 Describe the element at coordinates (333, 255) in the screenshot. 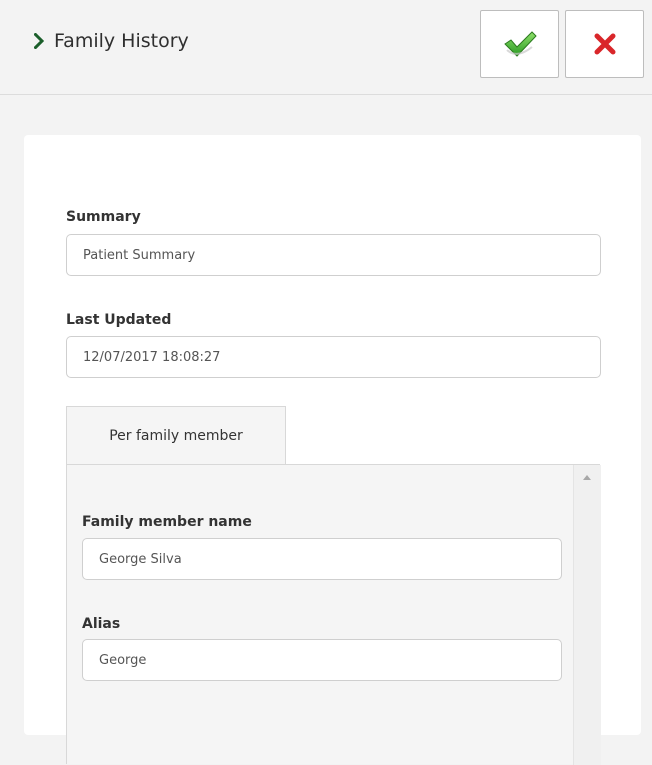

I see `summary-input` at that location.